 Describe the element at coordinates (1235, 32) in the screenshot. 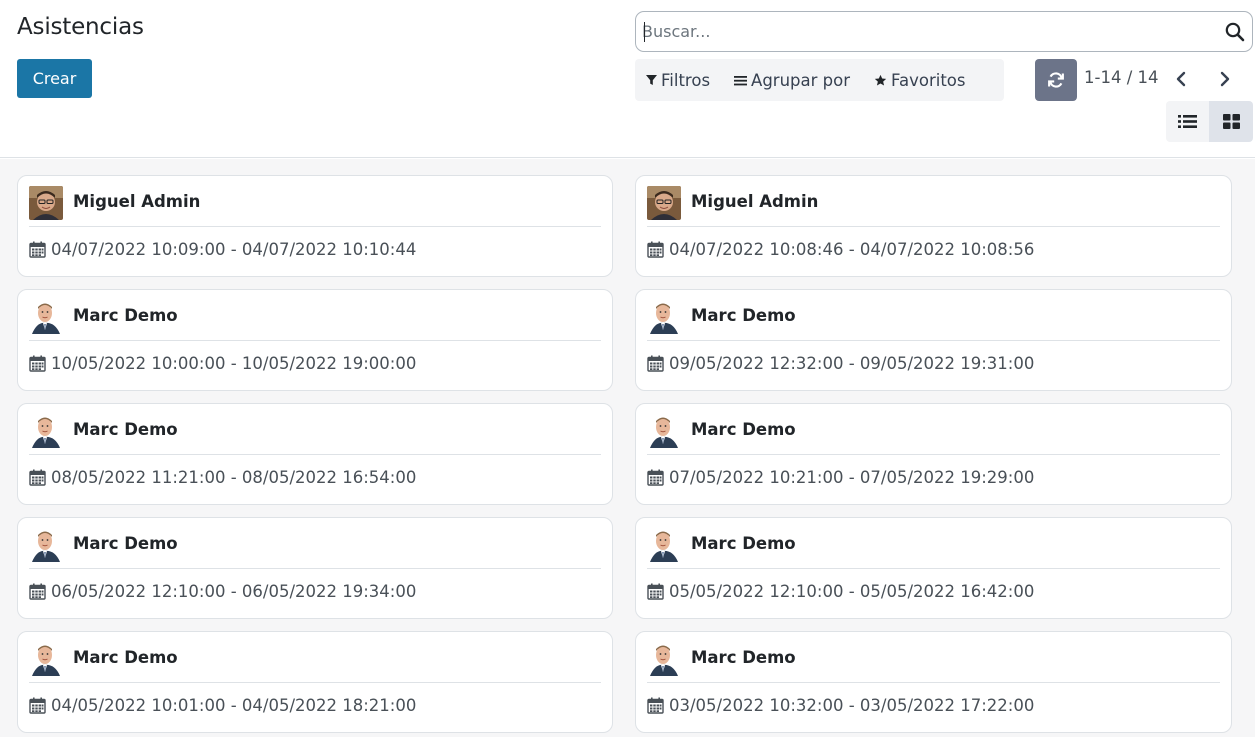

I see `search-icon` at that location.